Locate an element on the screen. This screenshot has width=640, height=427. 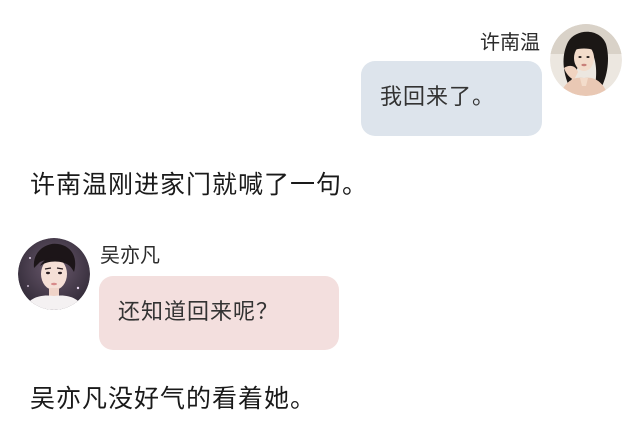
narration-text: 吴亦凡没好气的看着她。 is located at coordinates (173, 398).